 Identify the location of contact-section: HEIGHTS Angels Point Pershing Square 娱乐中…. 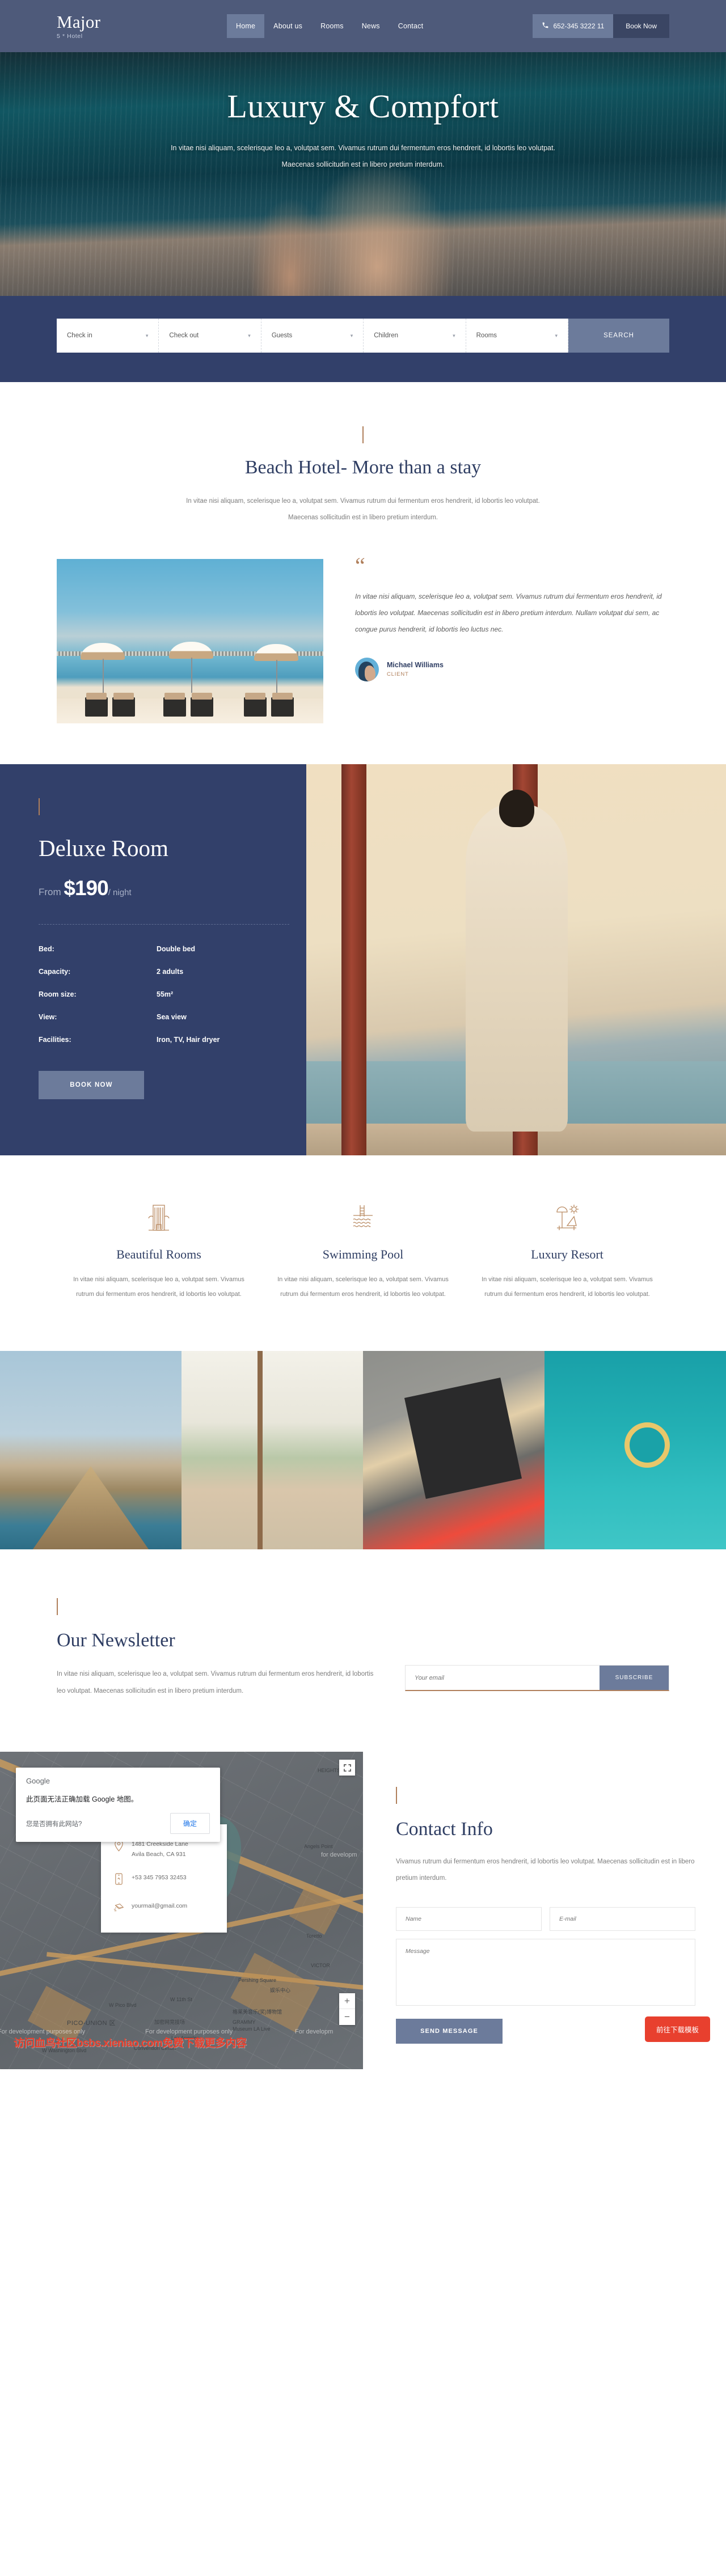
(363, 1910).